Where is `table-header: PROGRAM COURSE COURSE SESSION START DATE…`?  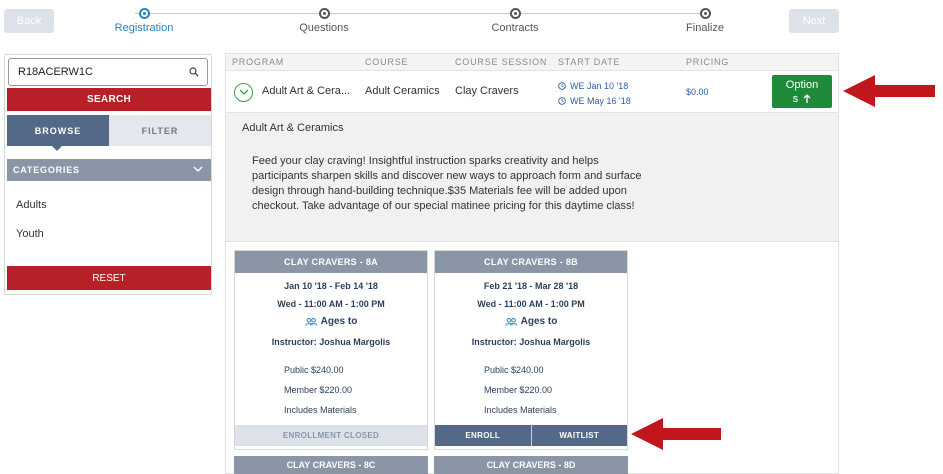
table-header: PROGRAM COURSE COURSE SESSION START DATE… is located at coordinates (532, 62).